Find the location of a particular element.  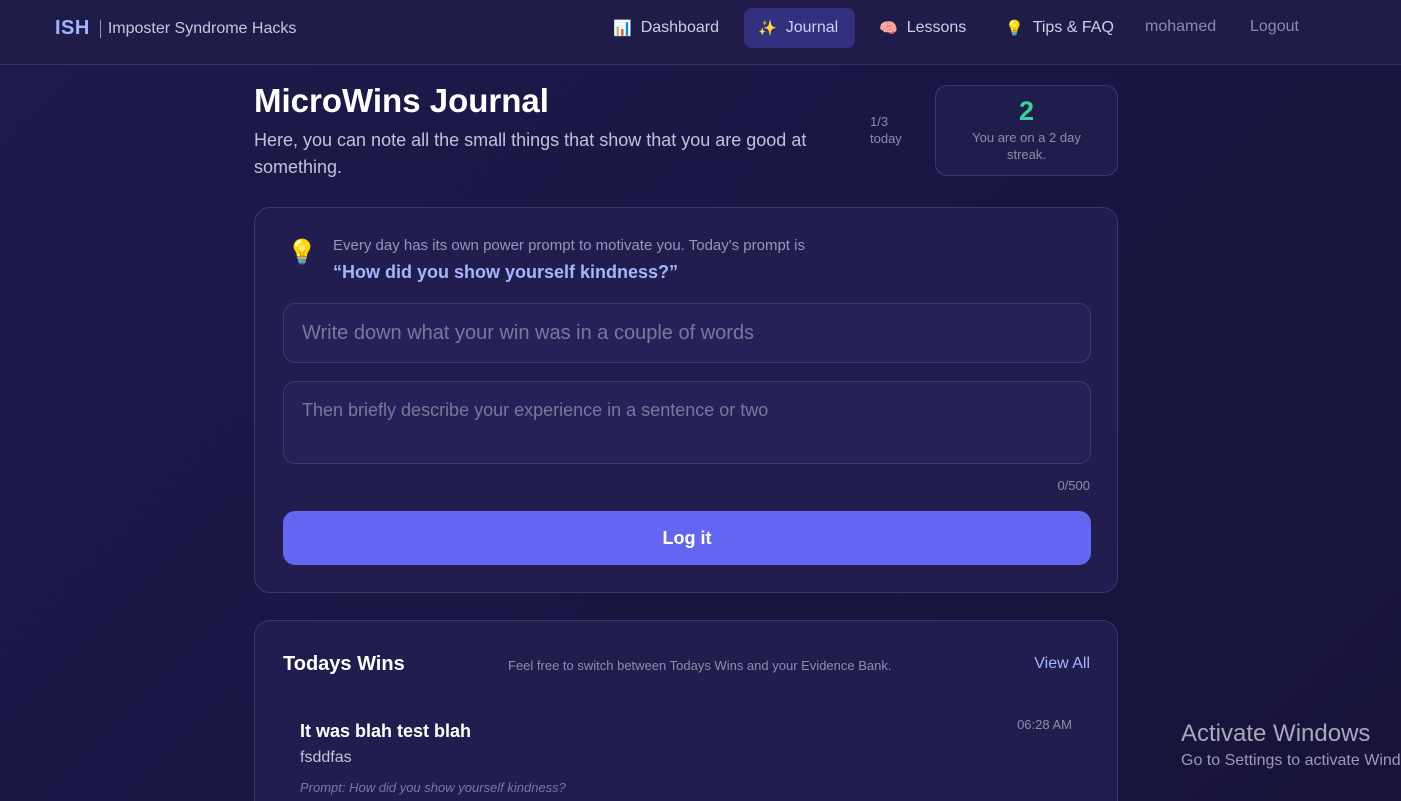

nav-journal: ✨ Journal is located at coordinates (799, 28).